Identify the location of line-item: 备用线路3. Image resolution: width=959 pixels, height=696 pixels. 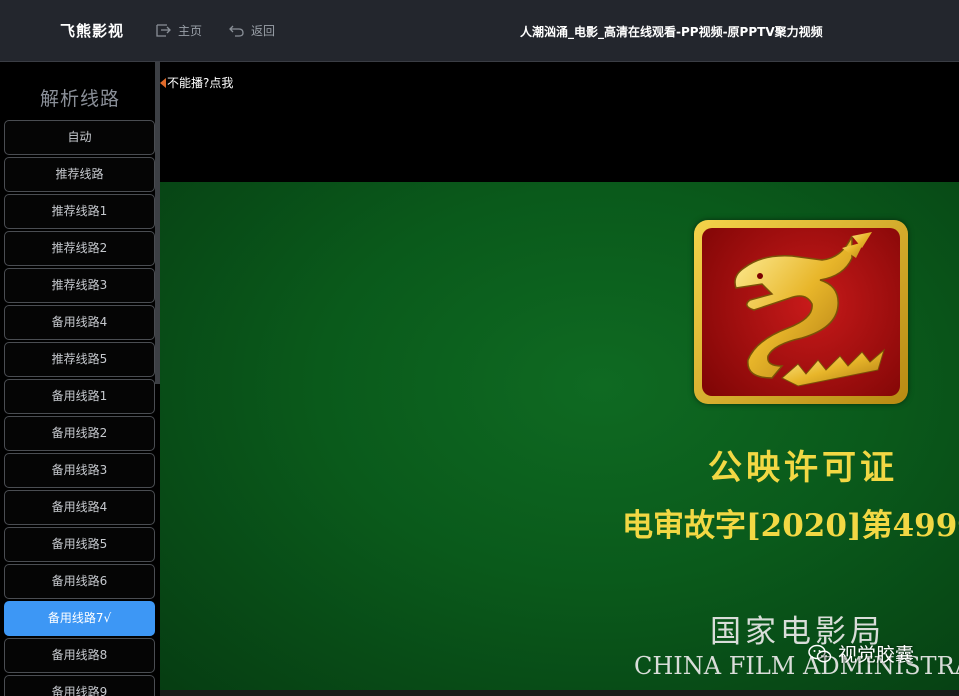
(79, 470).